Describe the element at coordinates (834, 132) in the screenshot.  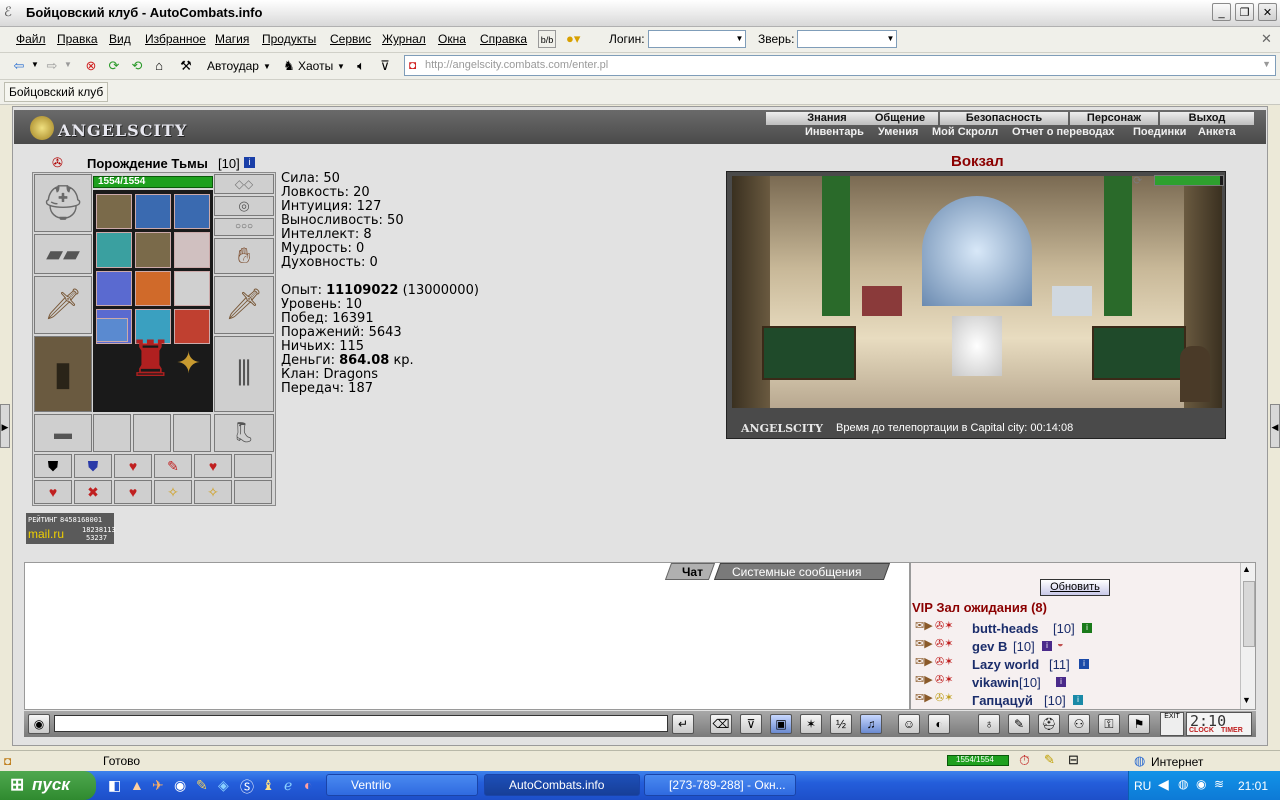
I see `nav-inventory: Инвентарь` at that location.